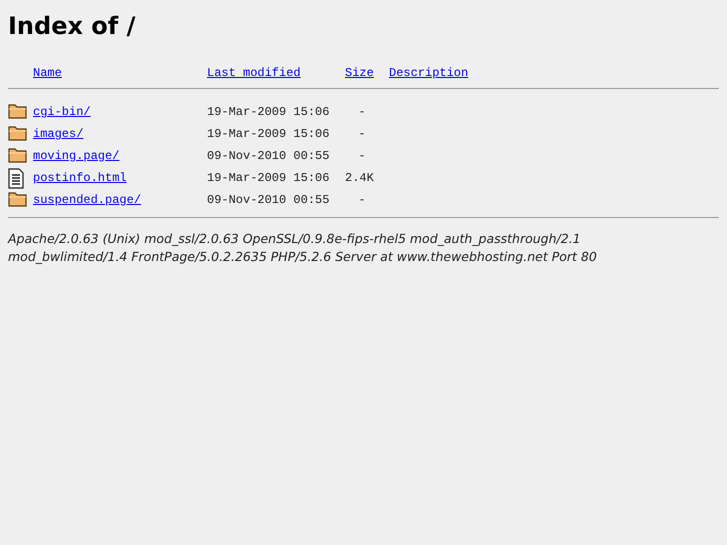 This screenshot has width=727, height=545. What do you see at coordinates (62, 112) in the screenshot?
I see `file-link: cgi-bin/` at bounding box center [62, 112].